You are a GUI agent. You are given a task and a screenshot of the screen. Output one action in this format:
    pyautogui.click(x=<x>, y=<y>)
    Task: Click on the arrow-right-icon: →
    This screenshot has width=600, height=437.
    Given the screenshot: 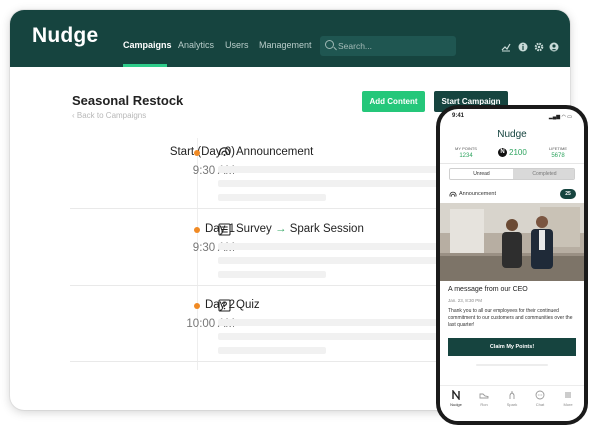 What is the action you would take?
    pyautogui.click(x=281, y=229)
    